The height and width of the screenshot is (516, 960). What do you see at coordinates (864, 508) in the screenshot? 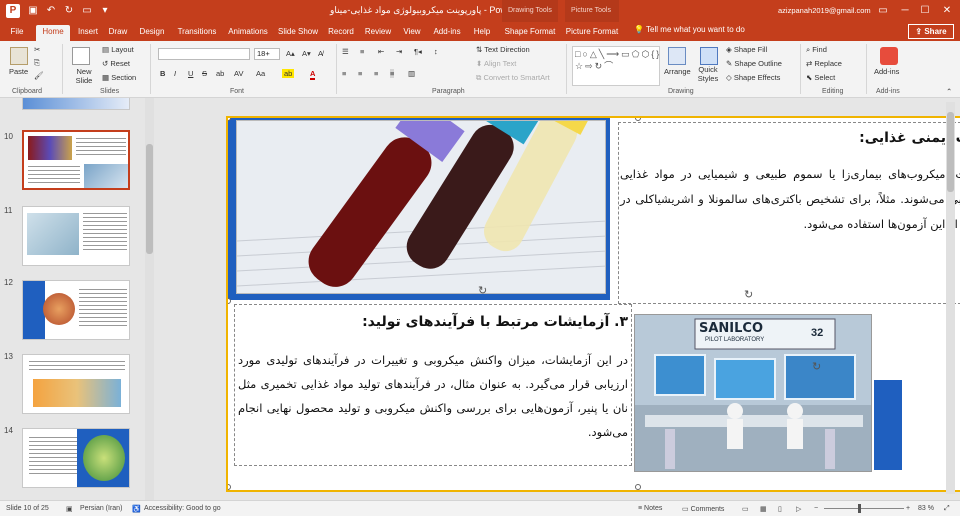
I see `zoom-slider` at bounding box center [864, 508].